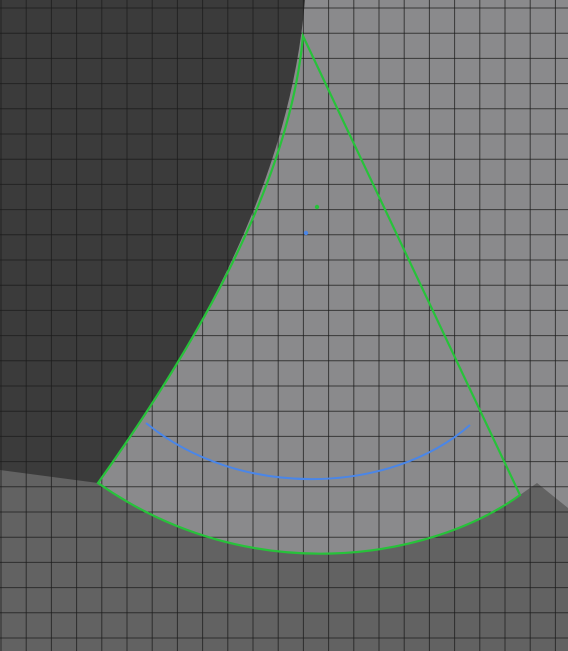 Image resolution: width=568 pixels, height=651 pixels. What do you see at coordinates (306, 233) in the screenshot?
I see `center-point-icon` at bounding box center [306, 233].